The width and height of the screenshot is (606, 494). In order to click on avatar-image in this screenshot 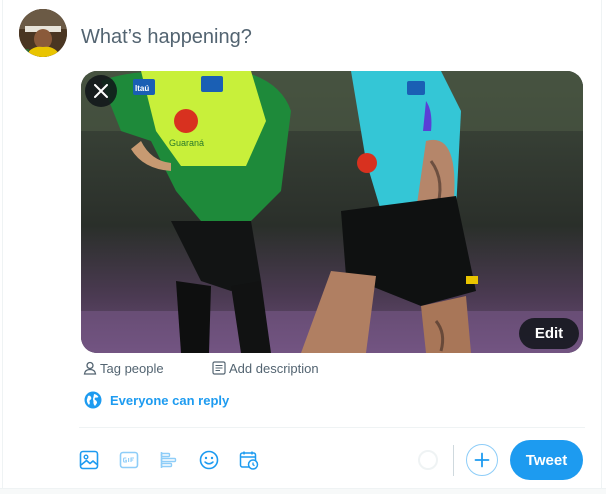, I will do `click(43, 33)`.